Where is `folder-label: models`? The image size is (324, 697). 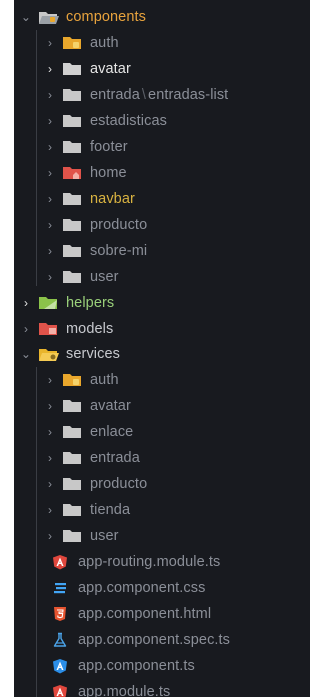
folder-label: models is located at coordinates (90, 328).